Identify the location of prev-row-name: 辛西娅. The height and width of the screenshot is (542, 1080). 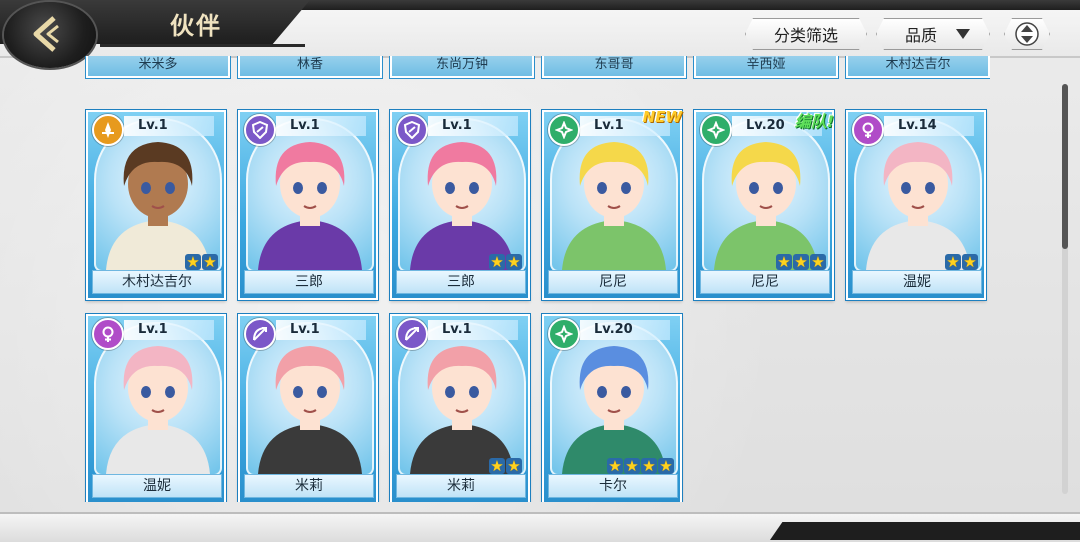
(766, 64).